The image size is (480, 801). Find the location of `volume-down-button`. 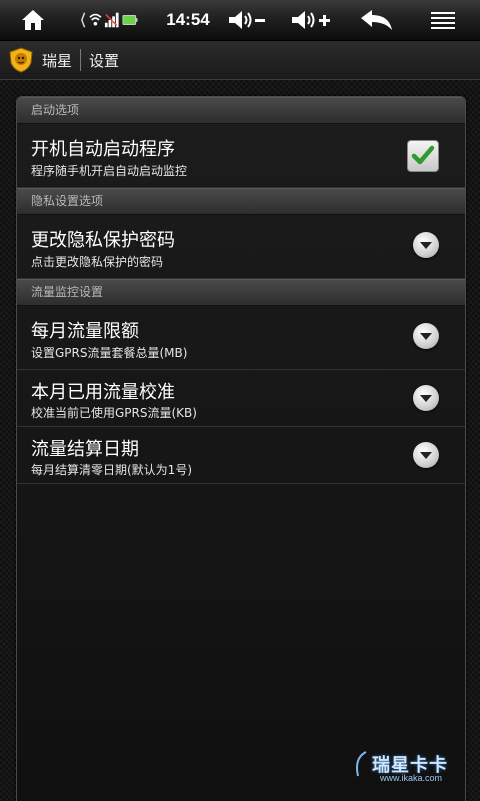

volume-down-button is located at coordinates (247, 20).